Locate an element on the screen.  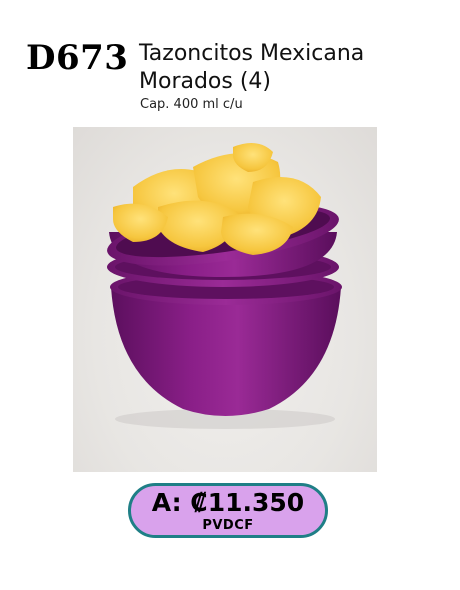
product-title-line-2: Morados (4) is located at coordinates (205, 81).